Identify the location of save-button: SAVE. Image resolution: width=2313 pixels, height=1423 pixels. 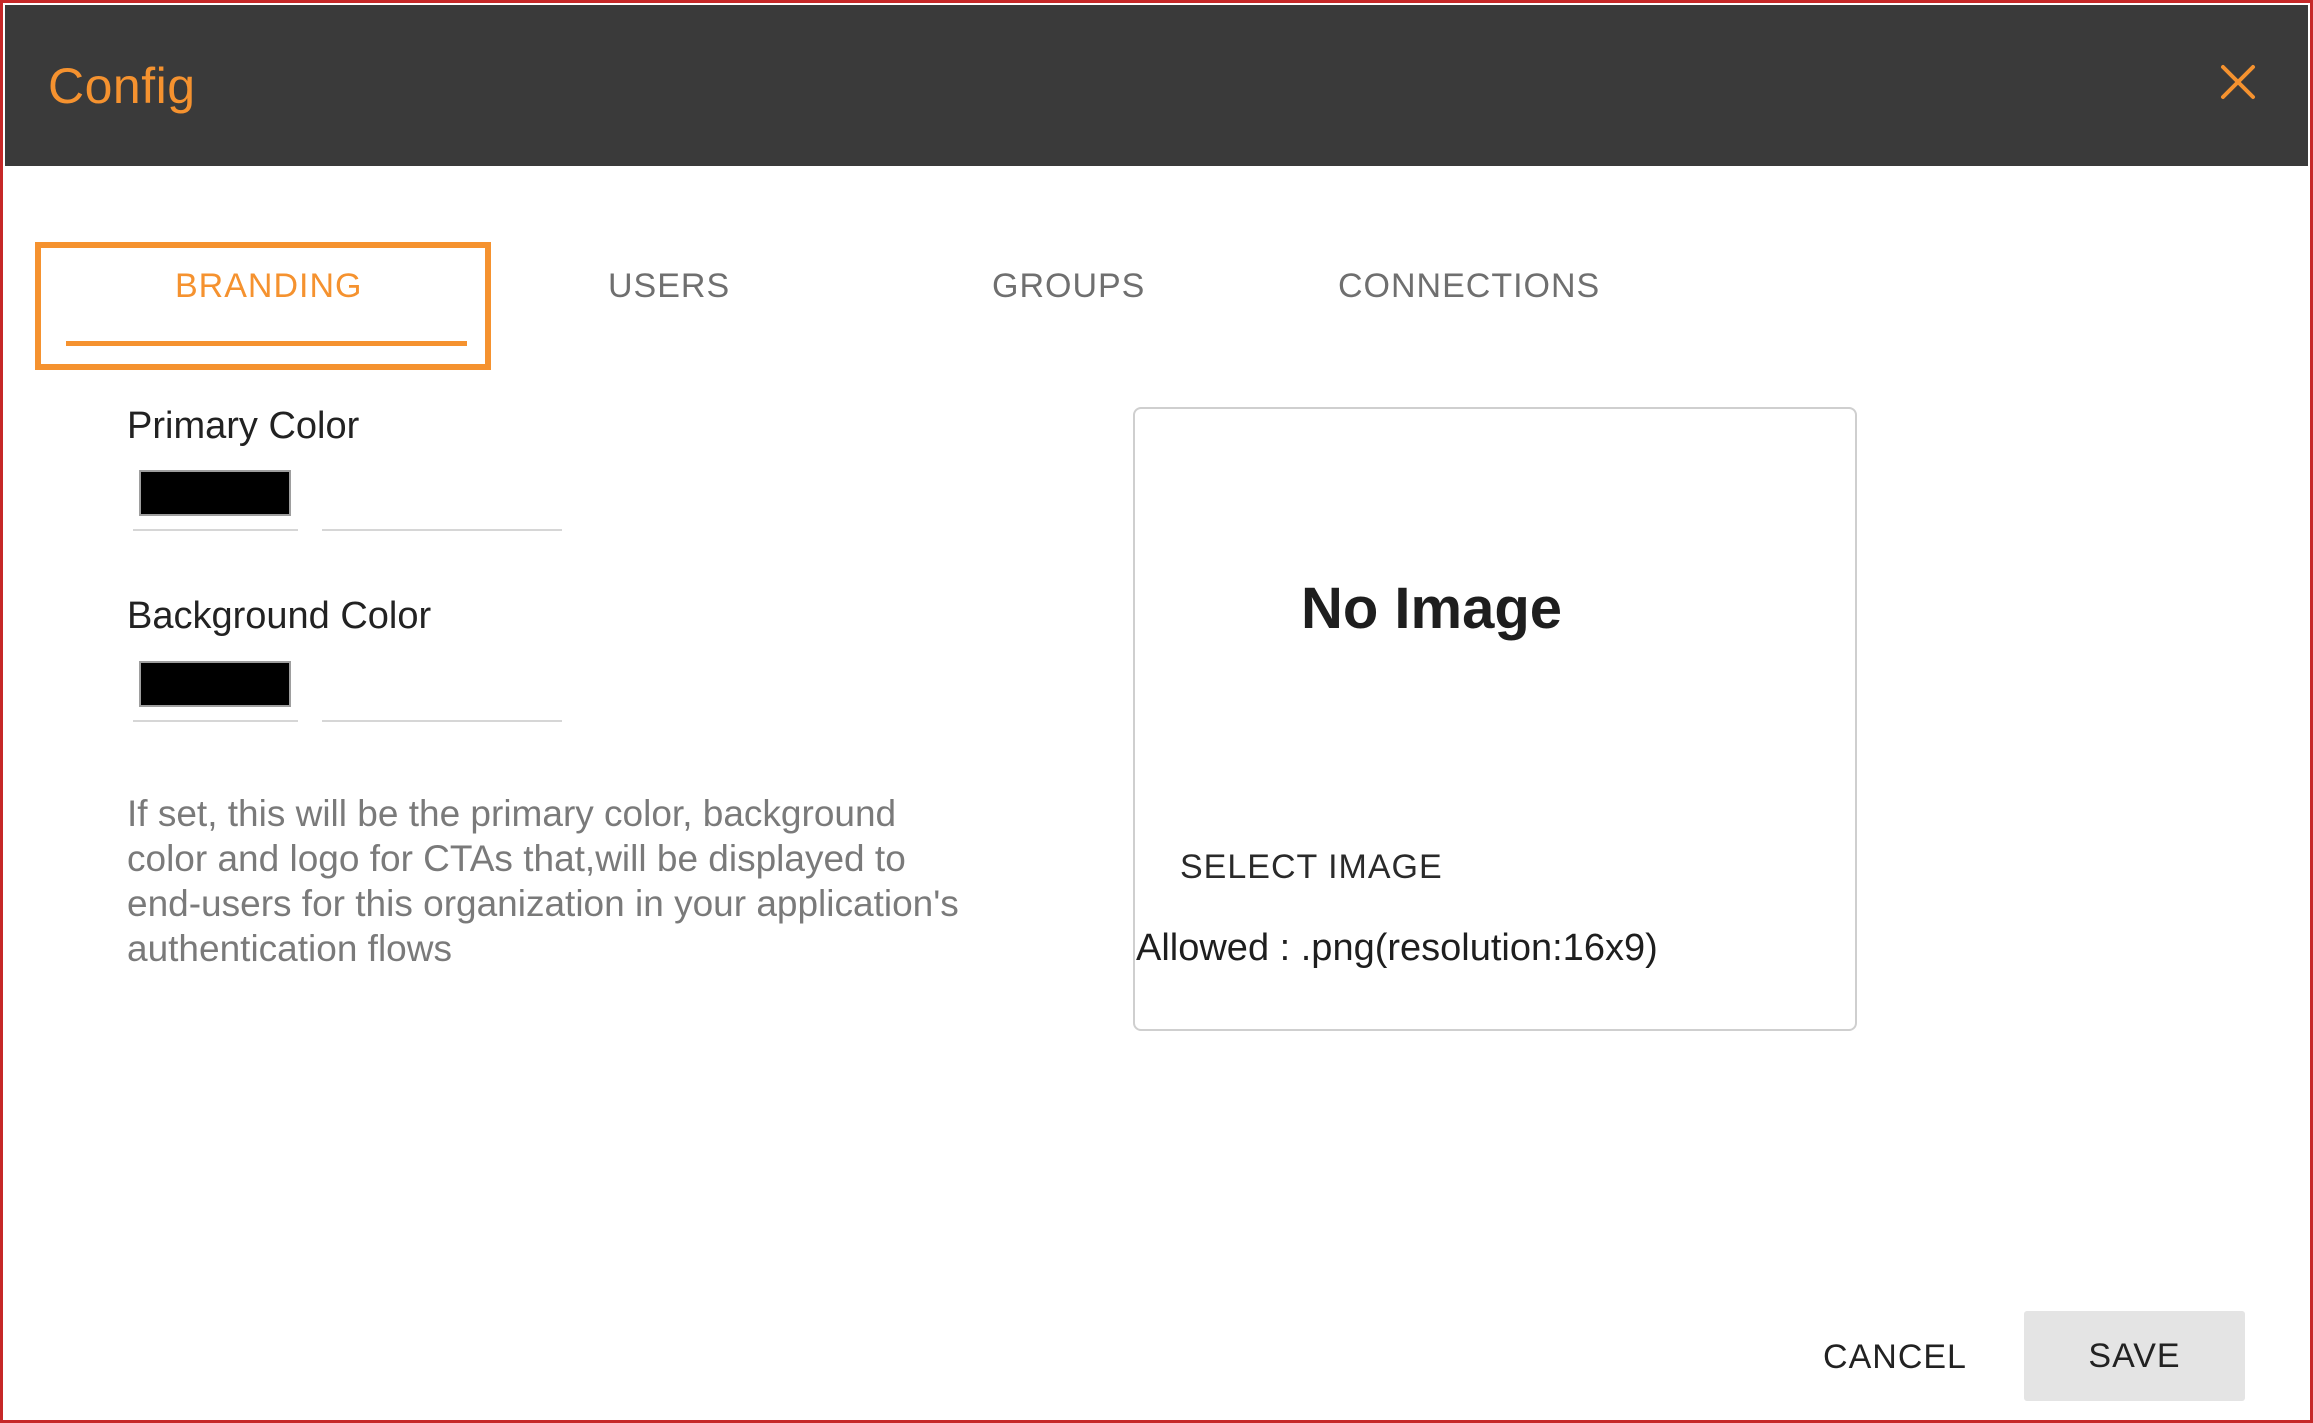
(2134, 1356).